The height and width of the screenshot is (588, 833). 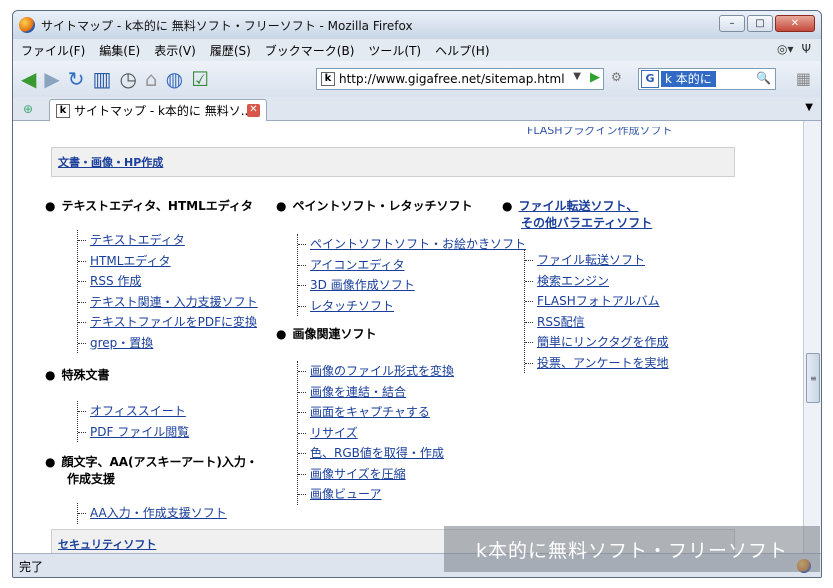 What do you see at coordinates (586, 223) in the screenshot?
I see `category-link-line2: その他バラエティソフト` at bounding box center [586, 223].